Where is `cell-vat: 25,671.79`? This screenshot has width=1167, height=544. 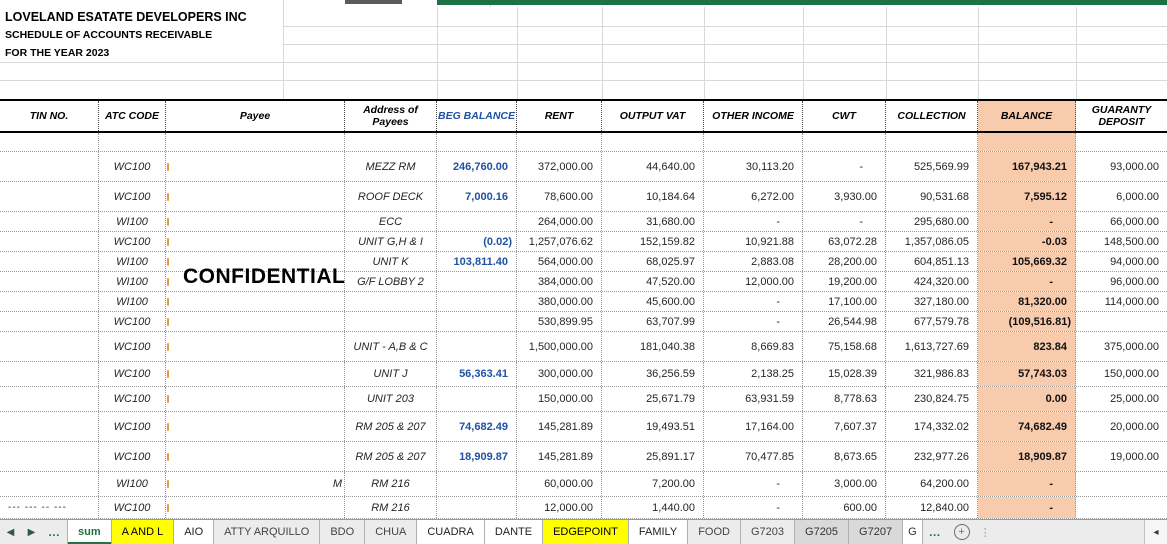
cell-vat: 25,671.79 is located at coordinates (653, 399).